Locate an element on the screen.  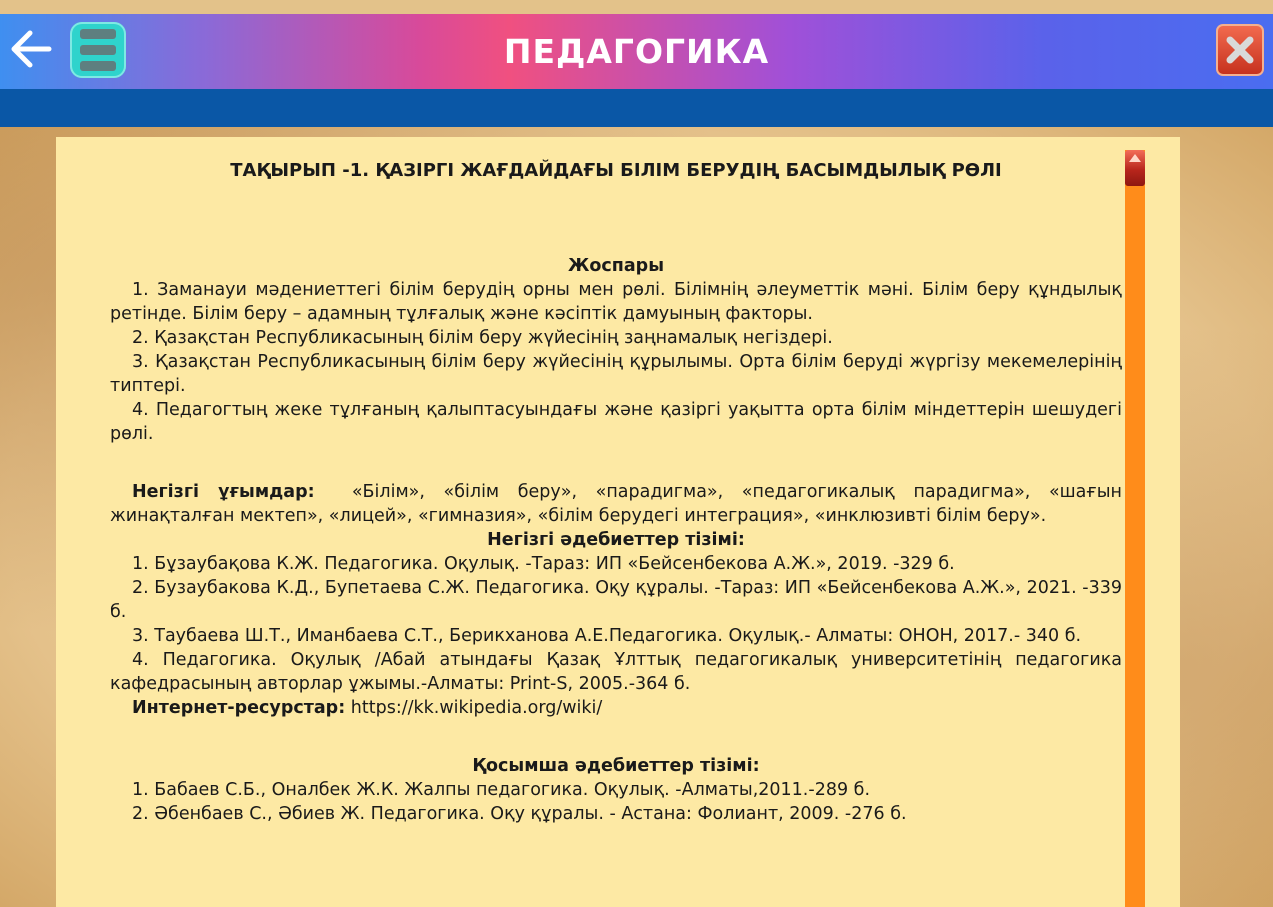
arrow-up-icon is located at coordinates (1135, 158).